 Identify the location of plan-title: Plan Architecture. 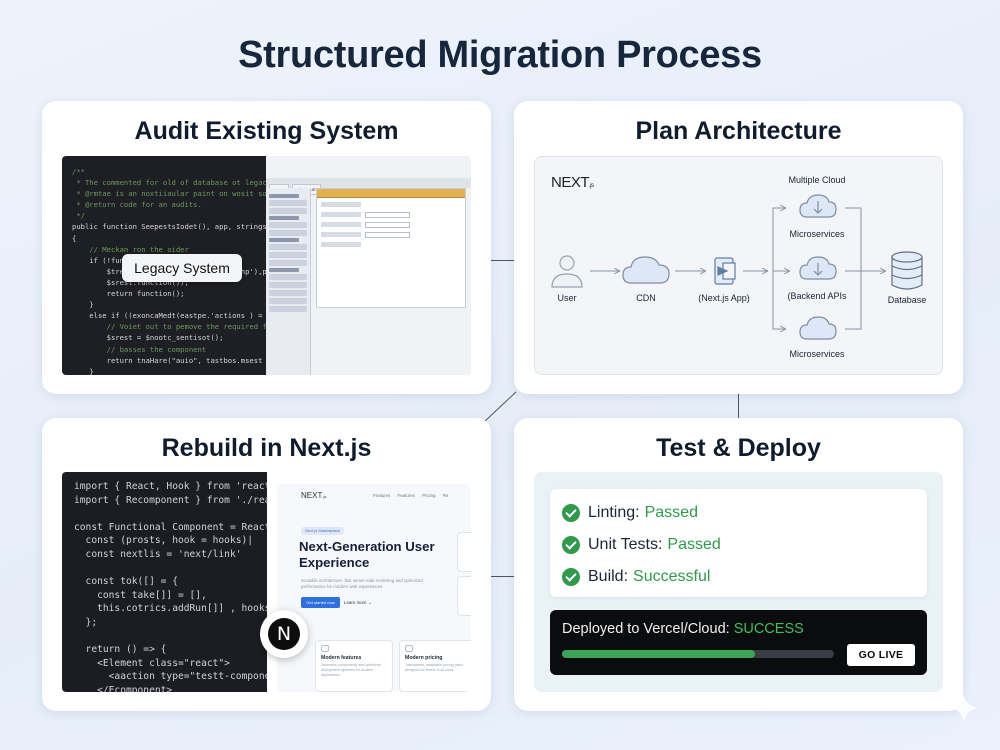
(738, 131).